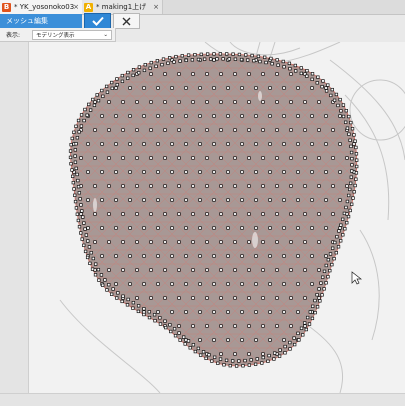 The height and width of the screenshot is (406, 405). What do you see at coordinates (156, 7) in the screenshot?
I see `close-icon: ×` at bounding box center [156, 7].